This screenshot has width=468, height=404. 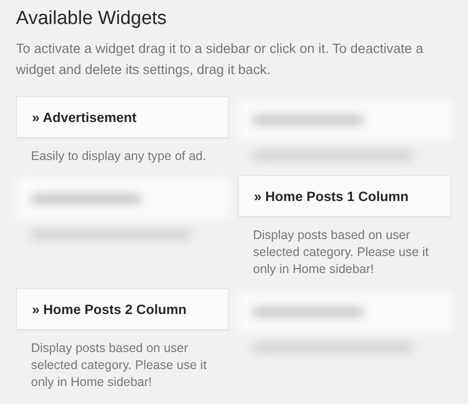 What do you see at coordinates (122, 309) in the screenshot?
I see `widget-card: » Home Posts 2 Column` at bounding box center [122, 309].